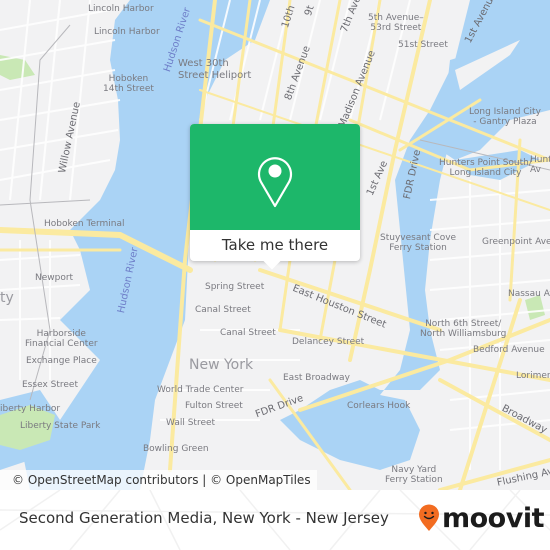 The width and height of the screenshot is (550, 550). What do you see at coordinates (328, 342) in the screenshot?
I see `map-label-delancey-street: Delancey Street` at bounding box center [328, 342].